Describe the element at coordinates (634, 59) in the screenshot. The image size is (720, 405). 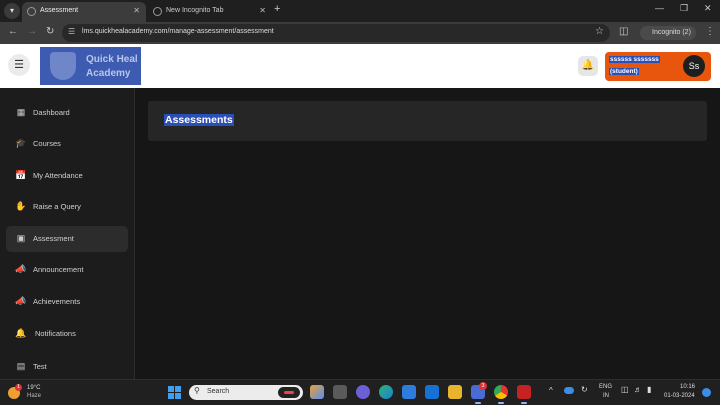
I see `user-name: ssssss sssssss` at that location.